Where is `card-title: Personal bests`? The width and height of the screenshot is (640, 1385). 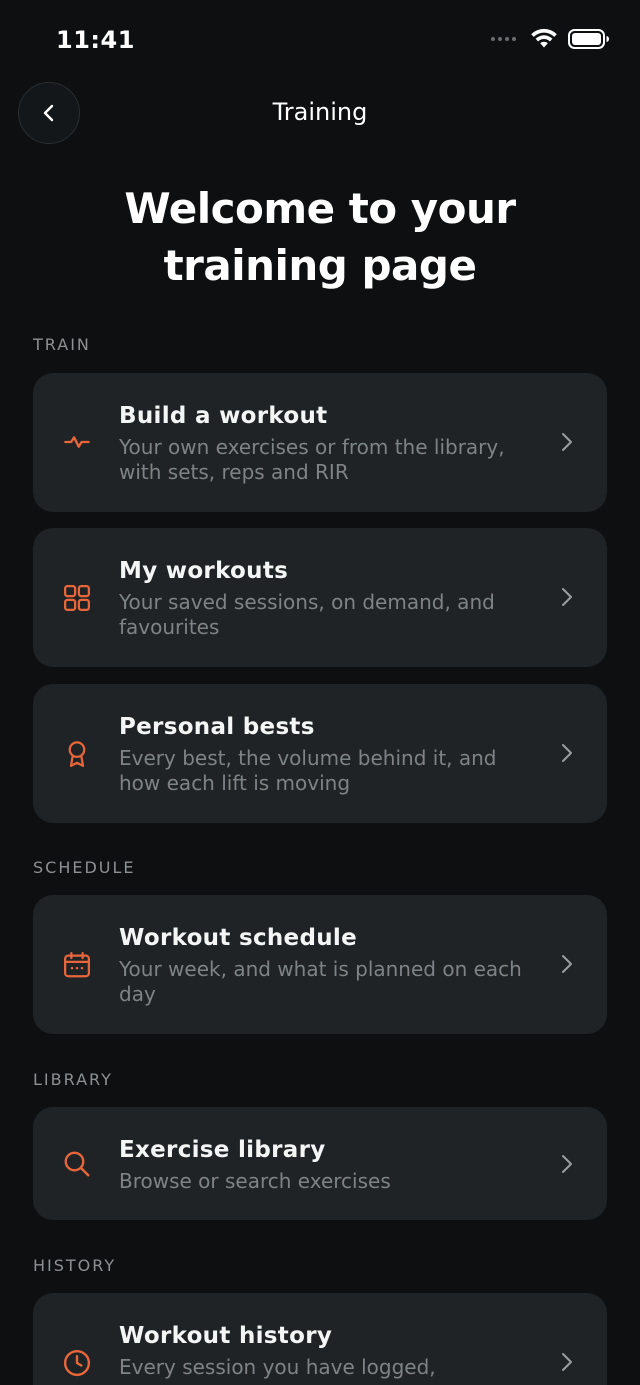 card-title: Personal bests is located at coordinates (217, 727).